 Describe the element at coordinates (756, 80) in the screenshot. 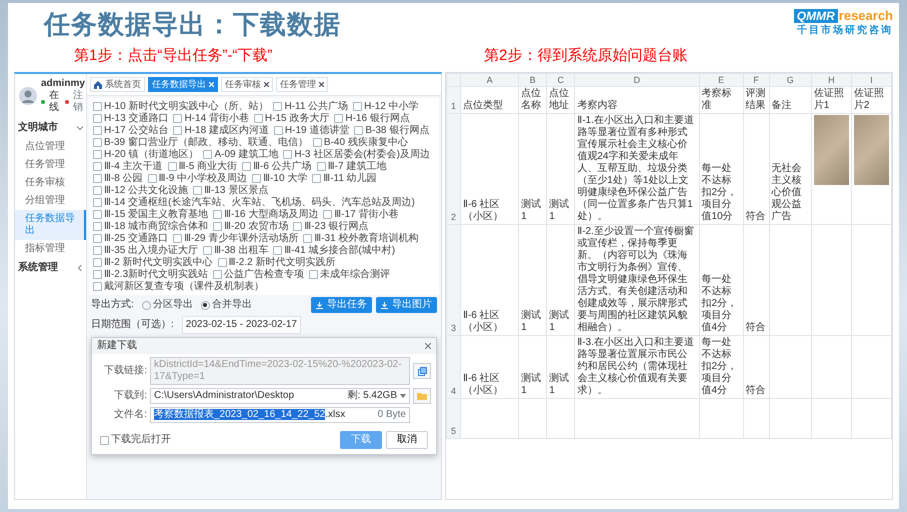

I see `column-header: F` at that location.